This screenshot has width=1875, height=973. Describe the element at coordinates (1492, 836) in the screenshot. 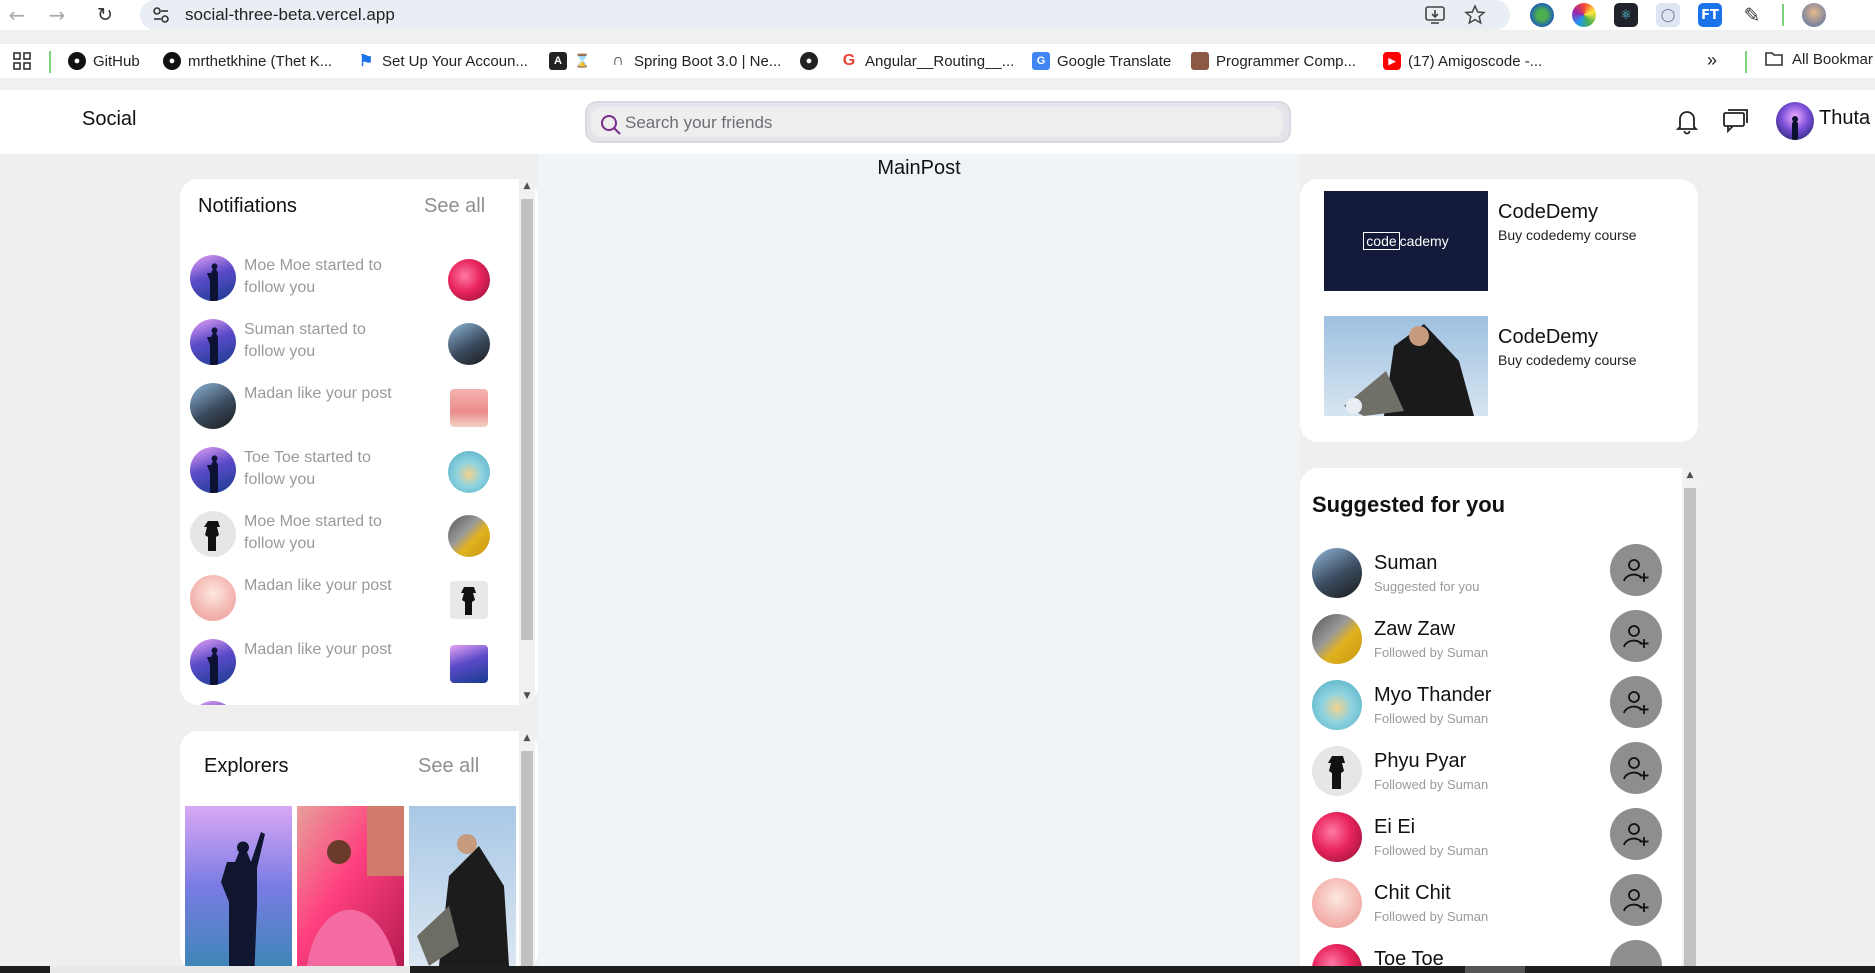

I see `suggestion-item: Ei Ei Followed by Suman` at that location.